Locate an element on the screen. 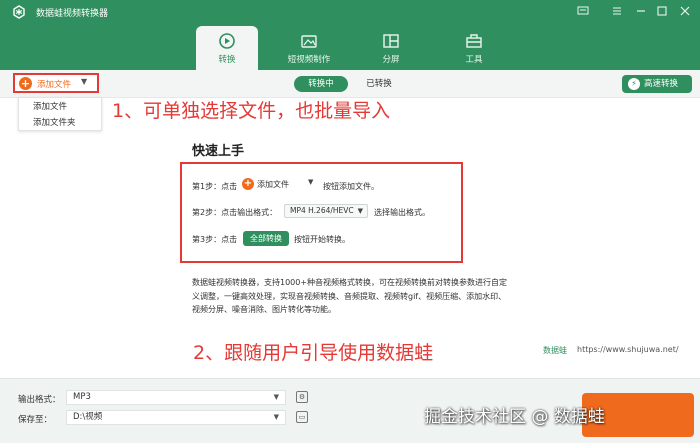  output-format-label: 输出格式： is located at coordinates (39, 400).